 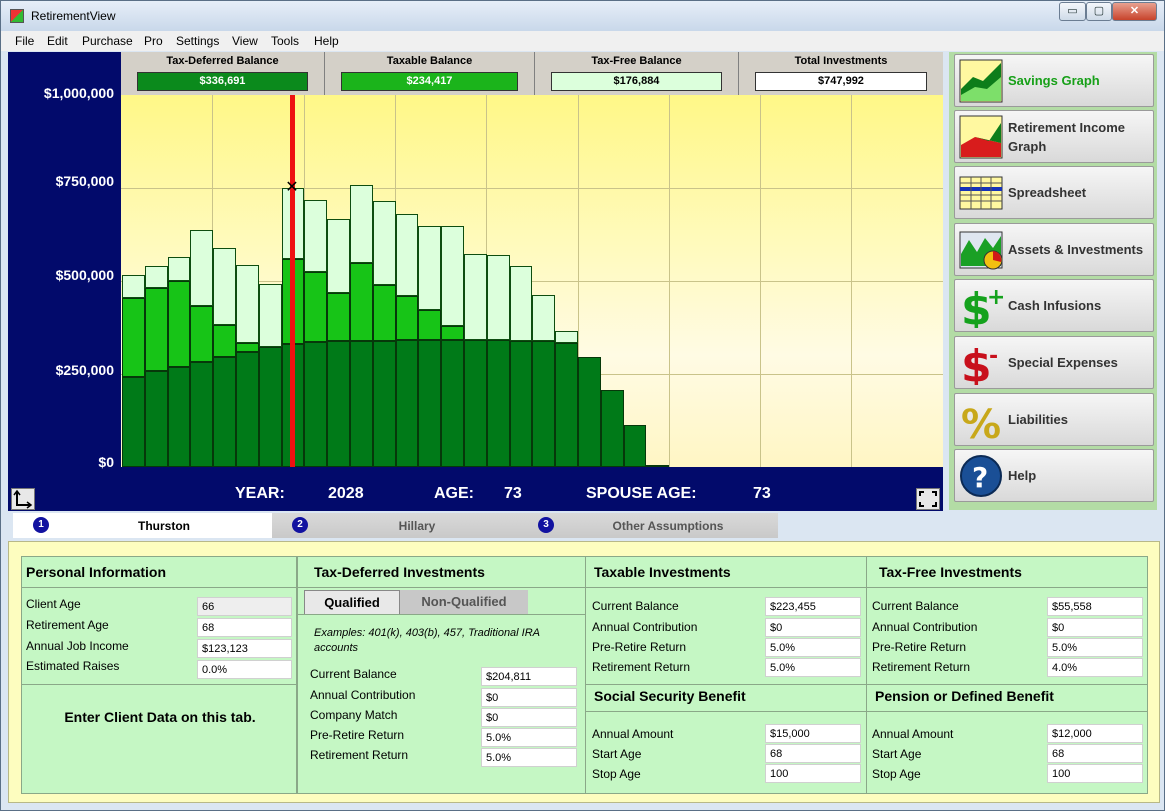 I want to click on retirement-income-graph-button: Retirement Income Graph, so click(x=1054, y=136).